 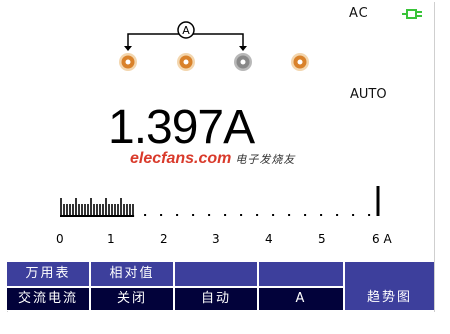 What do you see at coordinates (181, 158) in the screenshot?
I see `watermark-site: elecfans.com` at bounding box center [181, 158].